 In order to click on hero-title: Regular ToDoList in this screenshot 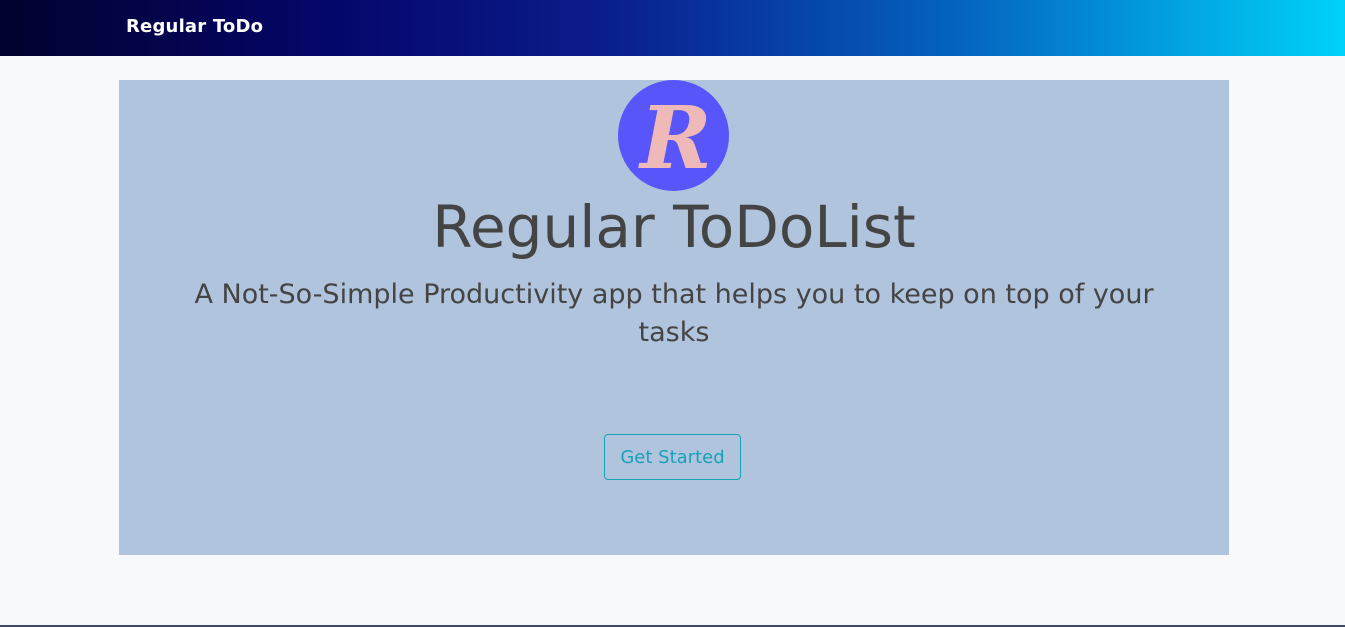, I will do `click(674, 227)`.